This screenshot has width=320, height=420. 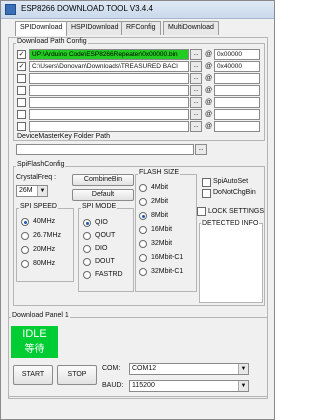 I want to click on spi-speed-option-label: 80MHz, so click(x=44, y=263).